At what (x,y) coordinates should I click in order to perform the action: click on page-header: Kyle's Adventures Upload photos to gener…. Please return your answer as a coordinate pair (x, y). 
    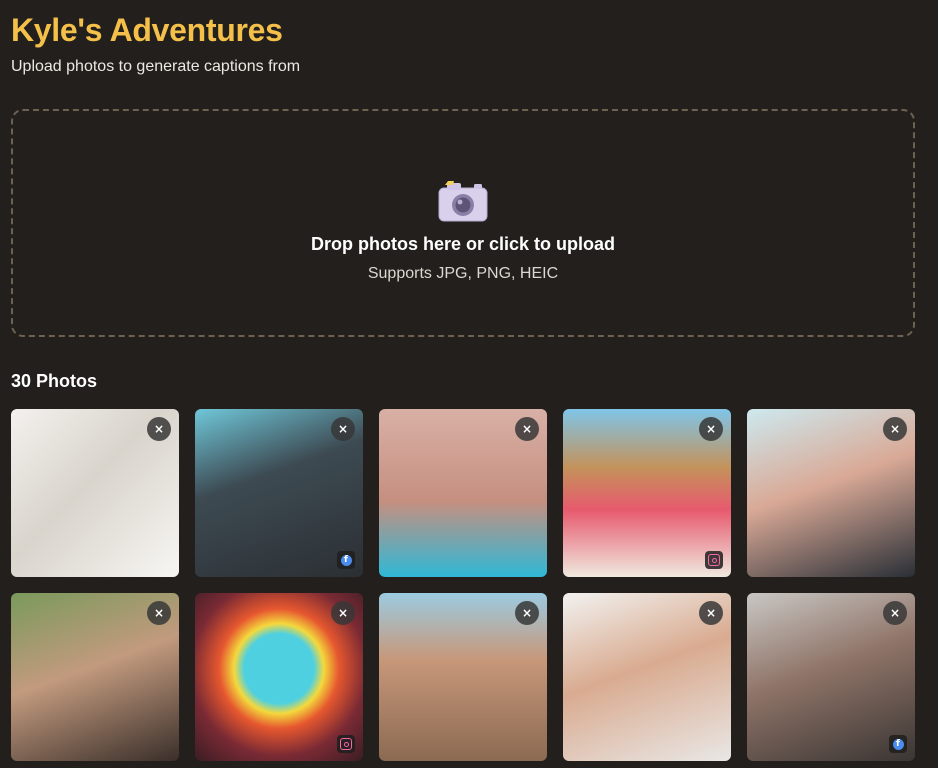
    Looking at the image, I should click on (155, 44).